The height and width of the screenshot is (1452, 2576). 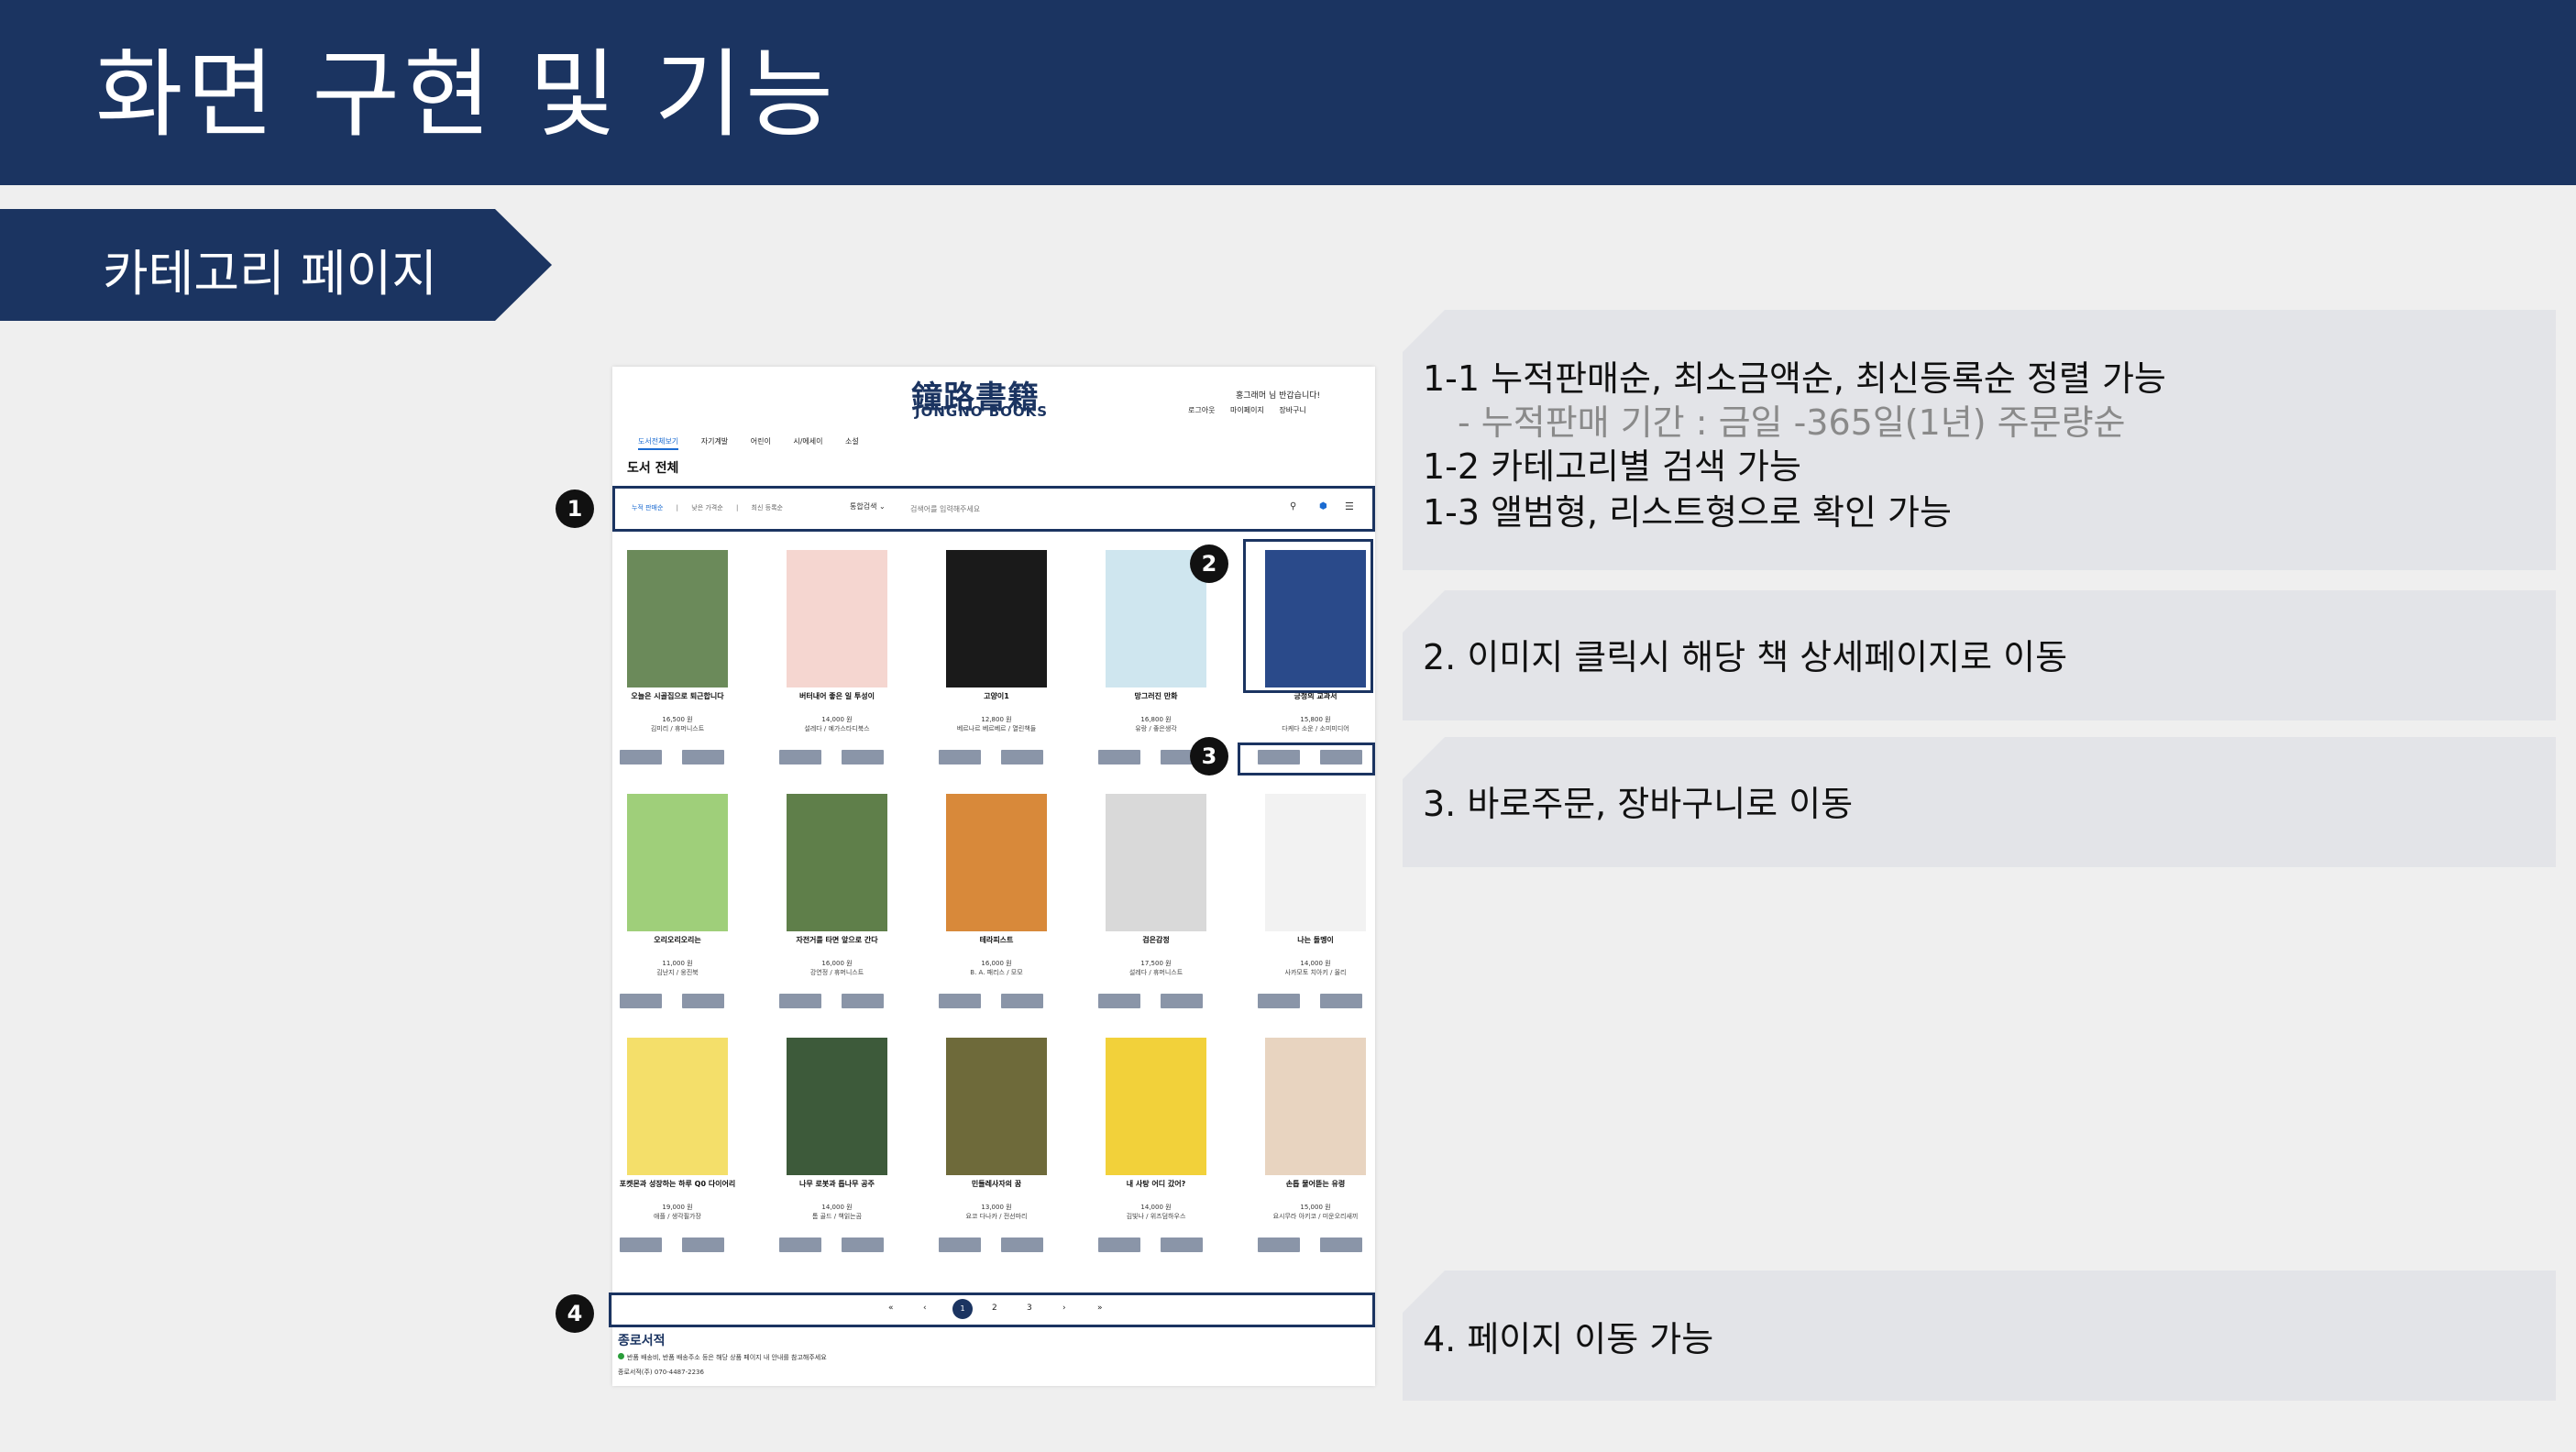 What do you see at coordinates (658, 443) in the screenshot?
I see `nav-item-all-books: 도서전체보기` at bounding box center [658, 443].